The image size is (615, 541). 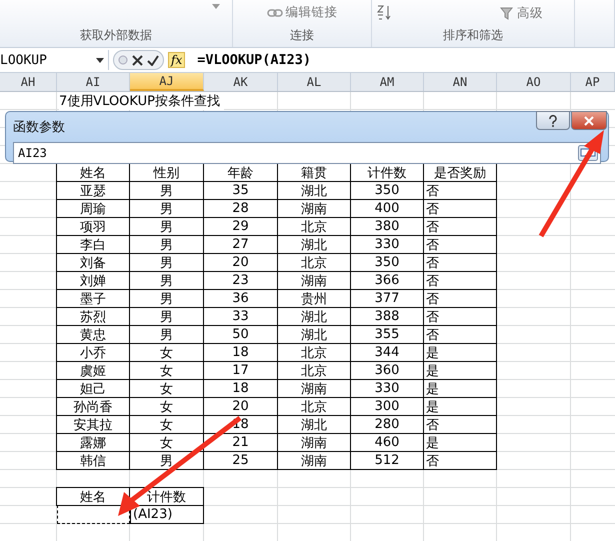 What do you see at coordinates (141, 101) in the screenshot?
I see `sheet-title: 7使用VLOOKUP按条件查找` at bounding box center [141, 101].